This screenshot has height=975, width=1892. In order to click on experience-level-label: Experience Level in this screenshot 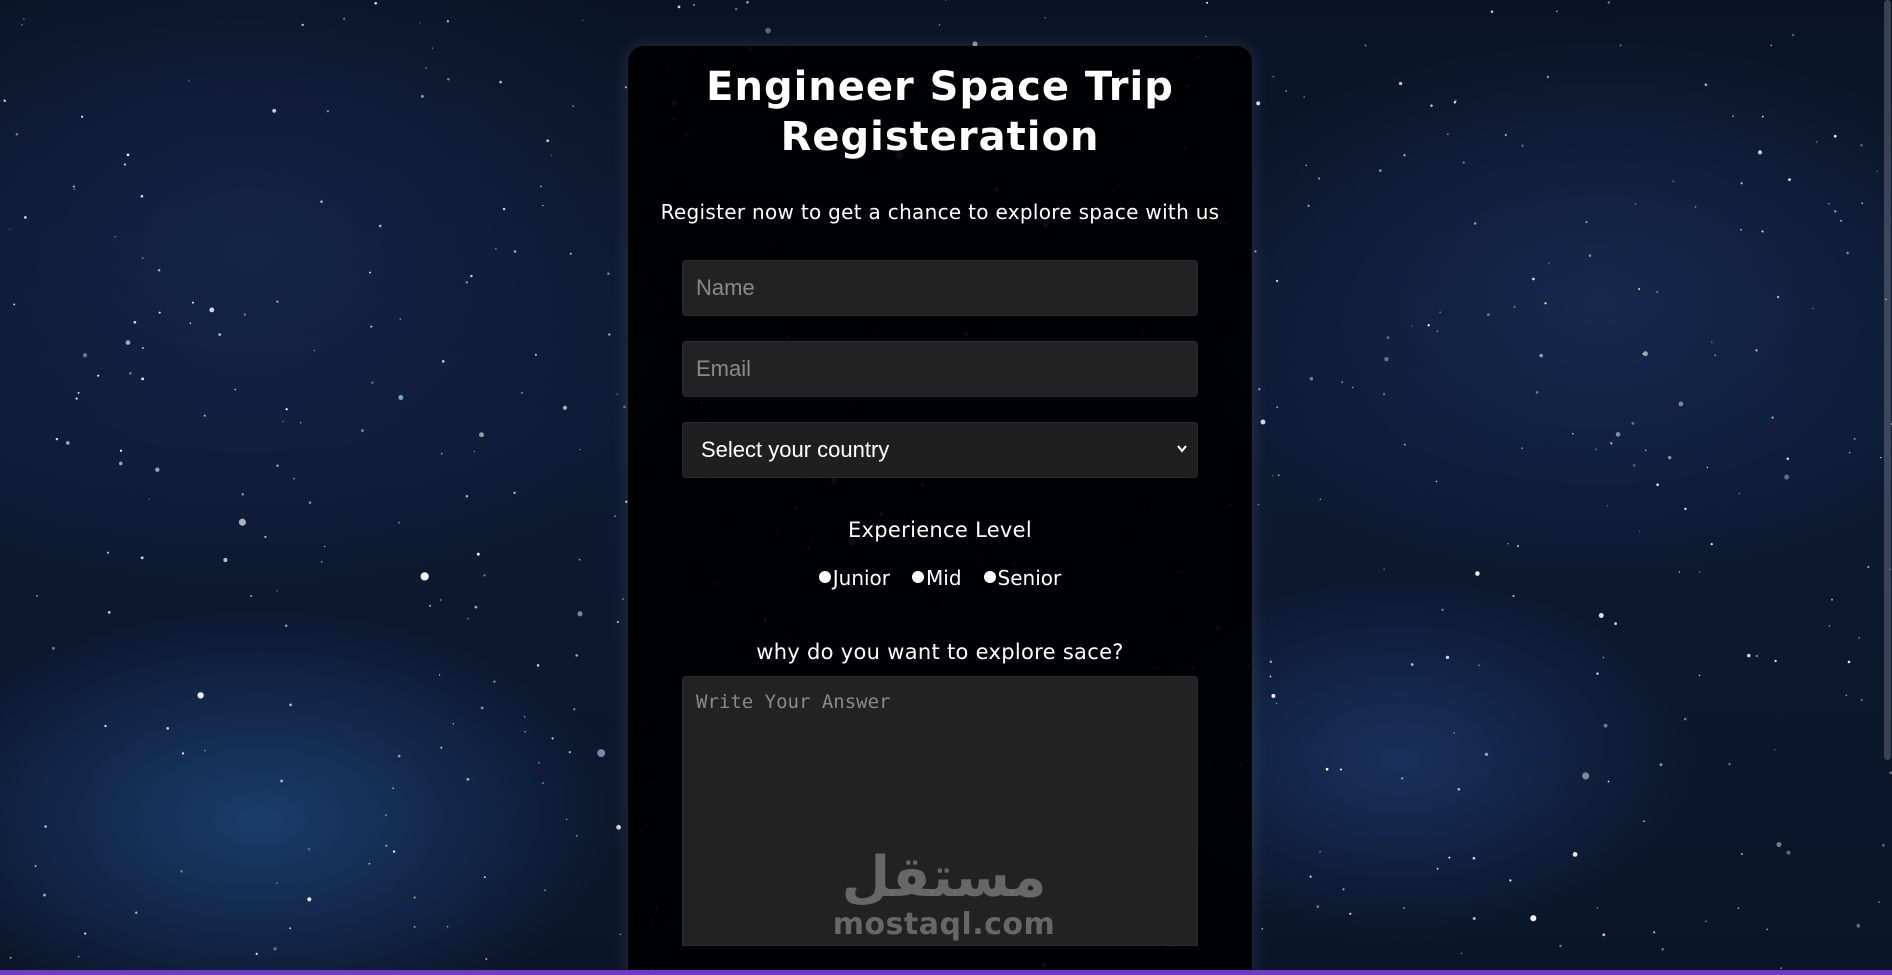, I will do `click(940, 530)`.